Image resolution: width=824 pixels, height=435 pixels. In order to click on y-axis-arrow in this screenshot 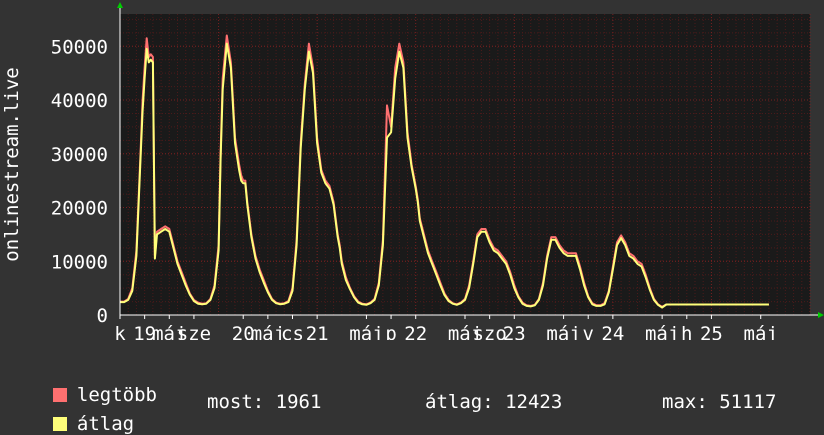, I will do `click(120, 5)`.